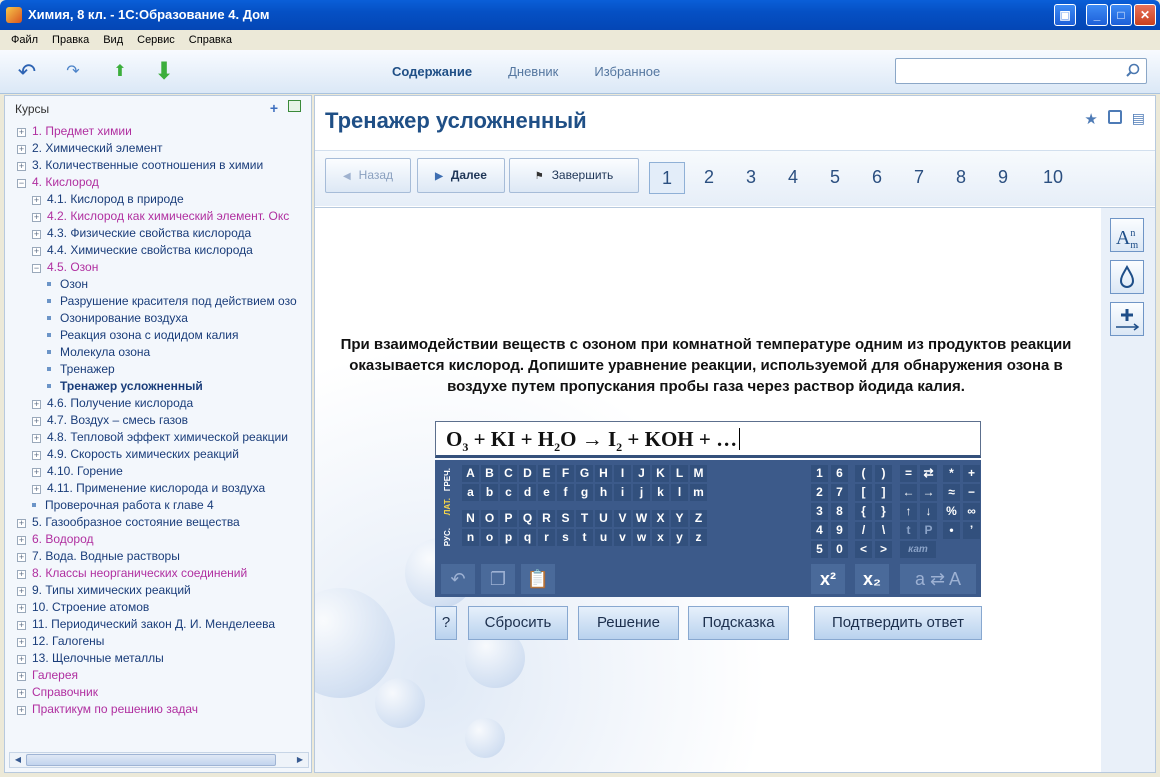 This screenshot has width=1160, height=777. Describe the element at coordinates (908, 492) in the screenshot. I see `keyboard-key: ←` at that location.